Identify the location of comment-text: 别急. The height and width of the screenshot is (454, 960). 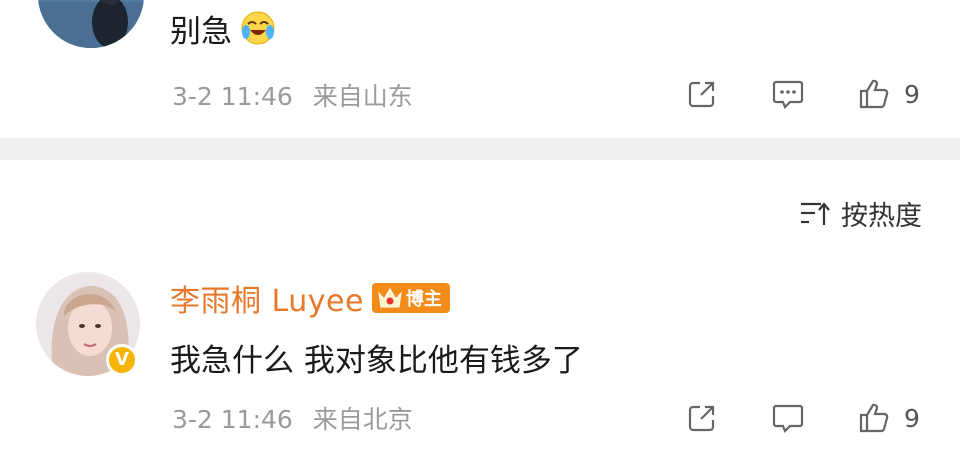
(223, 28).